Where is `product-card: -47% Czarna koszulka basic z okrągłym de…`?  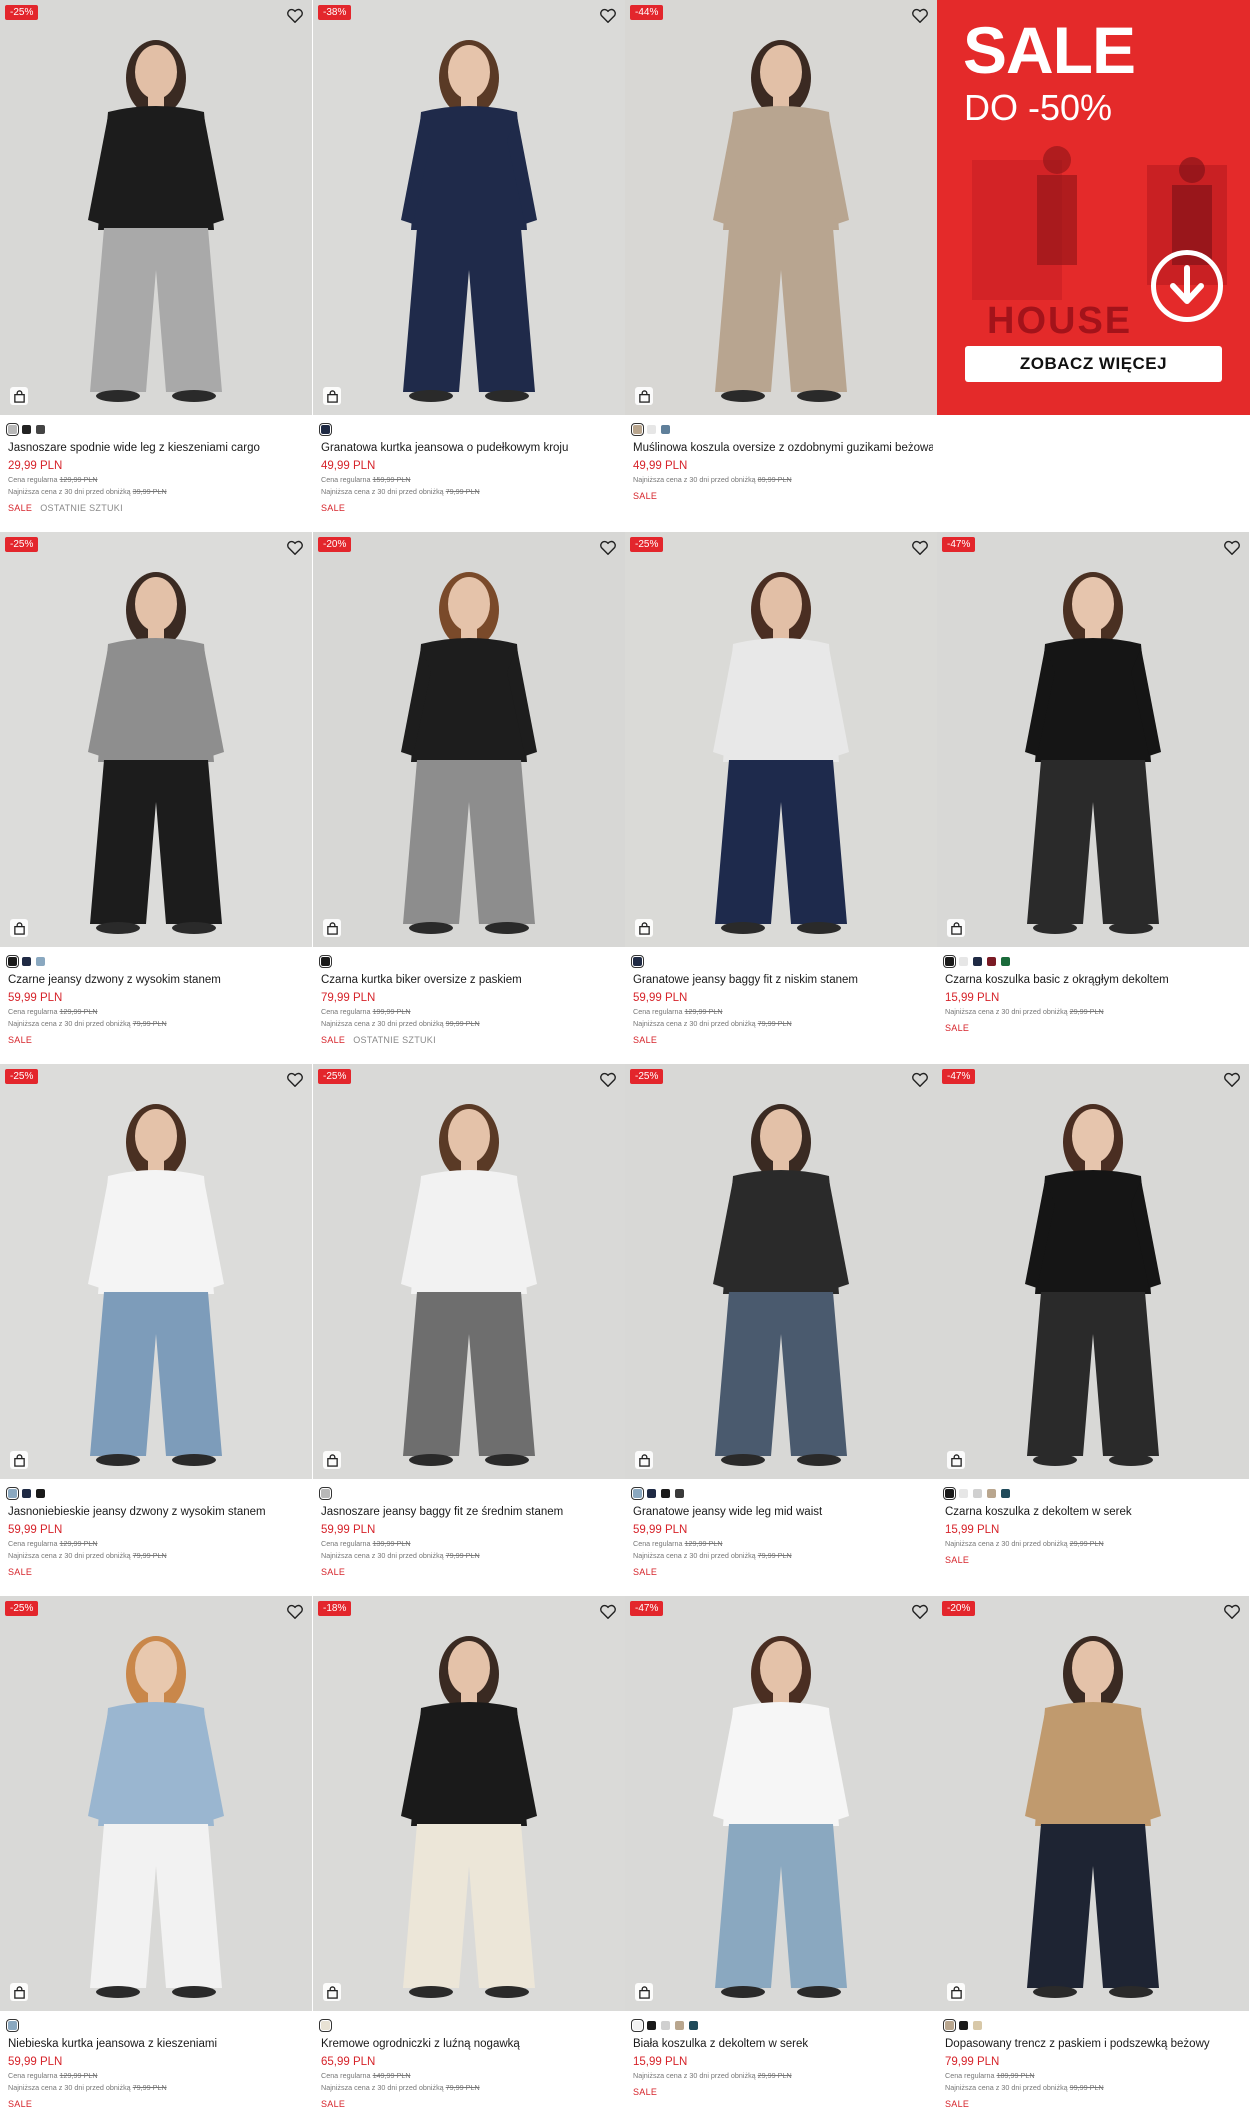
product-card: -47% Czarna koszulka basic z okrągłym de… is located at coordinates (1093, 798).